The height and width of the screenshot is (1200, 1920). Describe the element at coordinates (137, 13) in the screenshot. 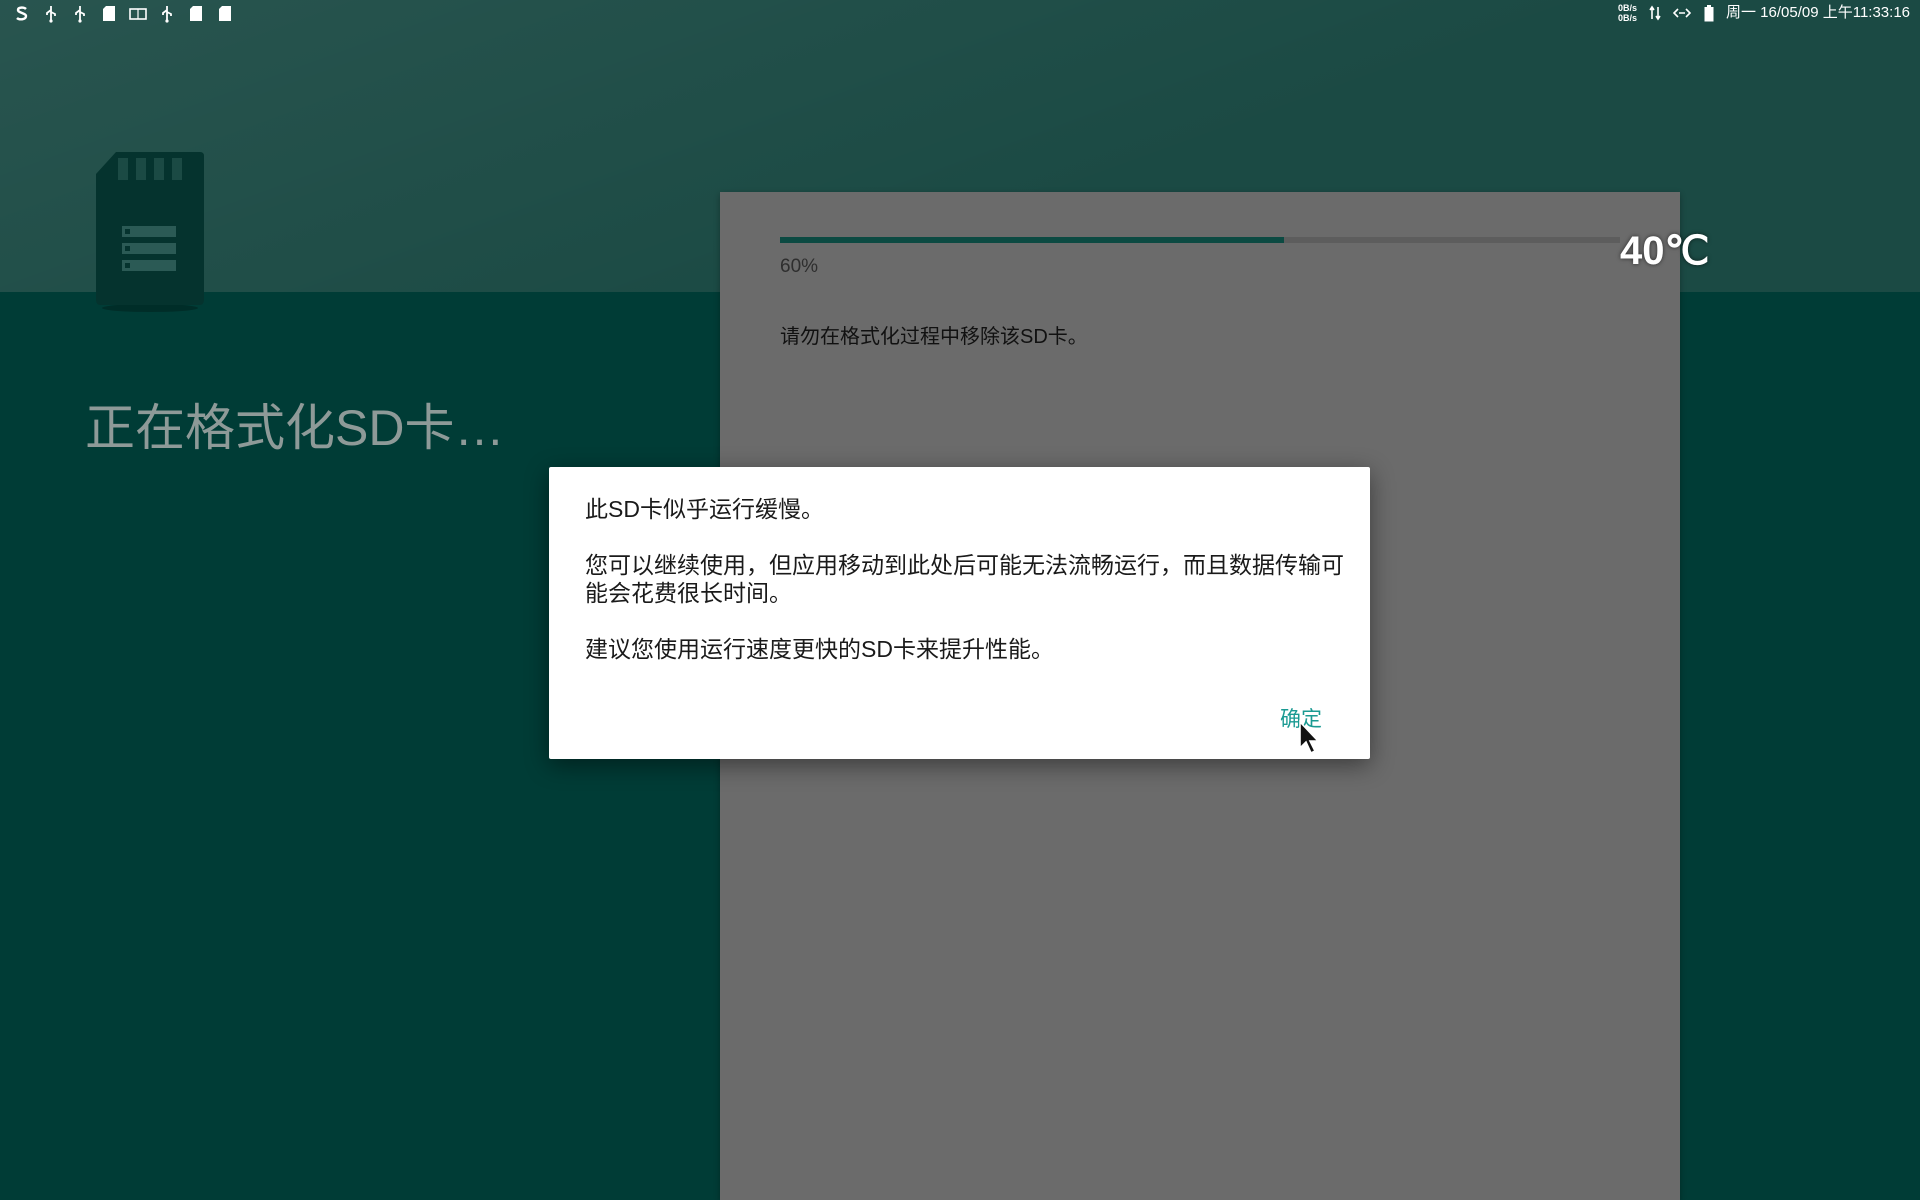

I see `screen-icon` at that location.